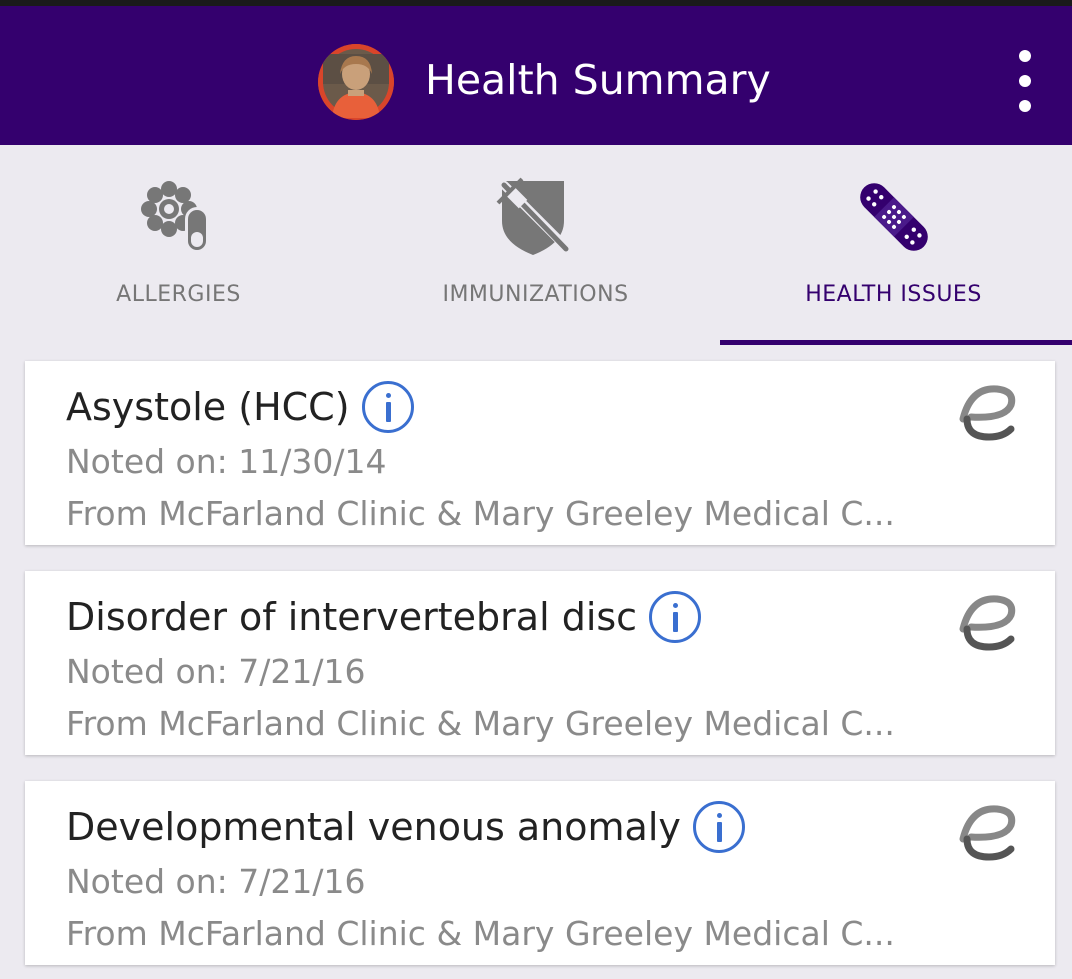  I want to click on tab-allergies: ALLERGIES, so click(178, 245).